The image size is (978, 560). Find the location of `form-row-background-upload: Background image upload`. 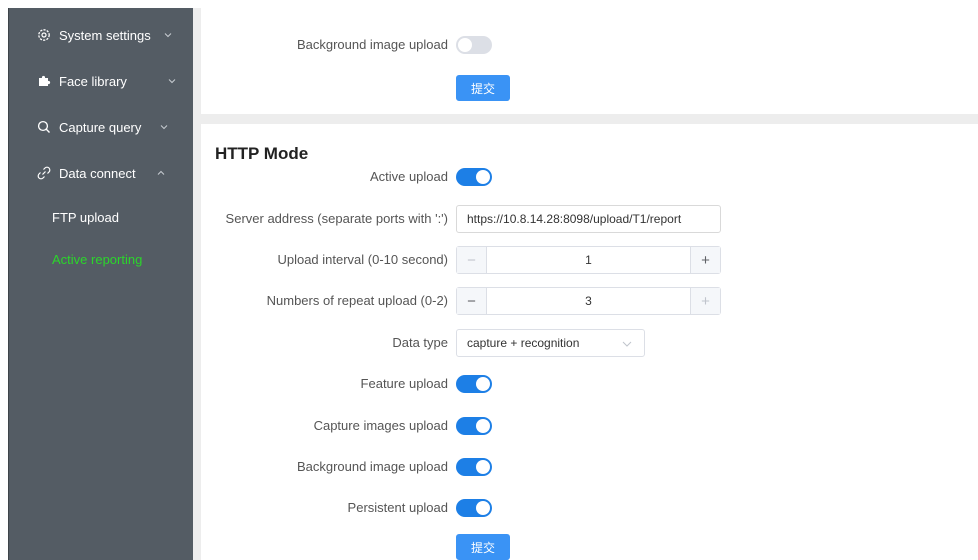

form-row-background-upload: Background image upload is located at coordinates (589, 467).